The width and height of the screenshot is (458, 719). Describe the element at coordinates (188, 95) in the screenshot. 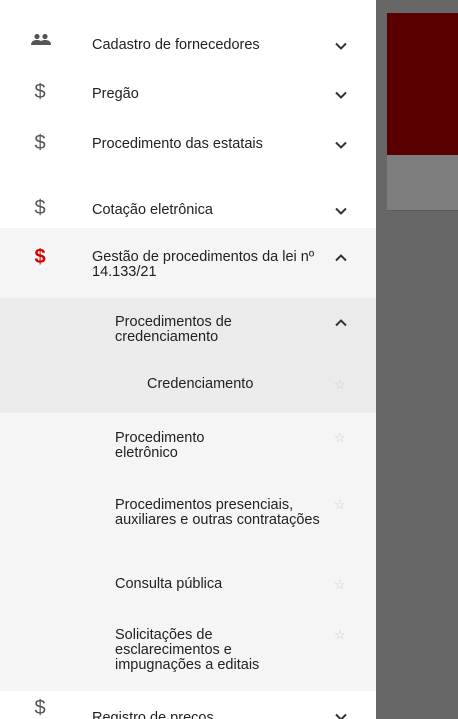

I see `menu-item-pregao: $ Pregão` at that location.